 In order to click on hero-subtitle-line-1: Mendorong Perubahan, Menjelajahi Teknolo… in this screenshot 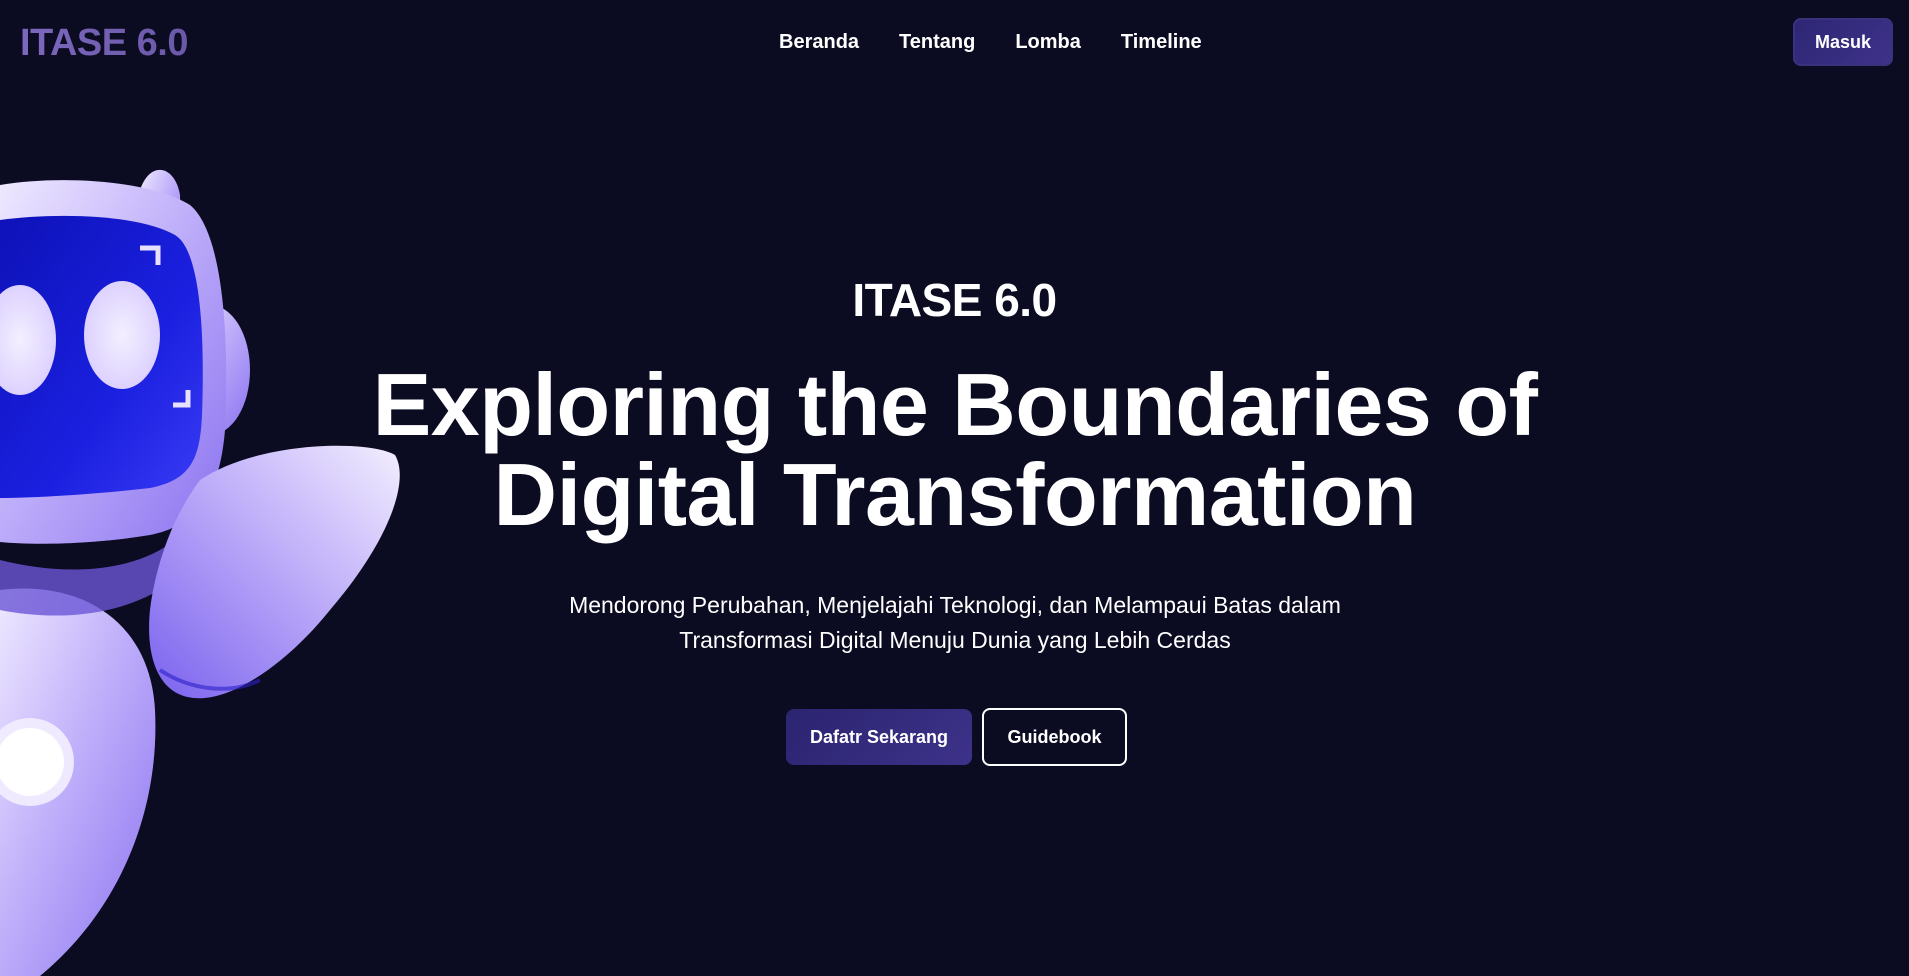, I will do `click(955, 605)`.